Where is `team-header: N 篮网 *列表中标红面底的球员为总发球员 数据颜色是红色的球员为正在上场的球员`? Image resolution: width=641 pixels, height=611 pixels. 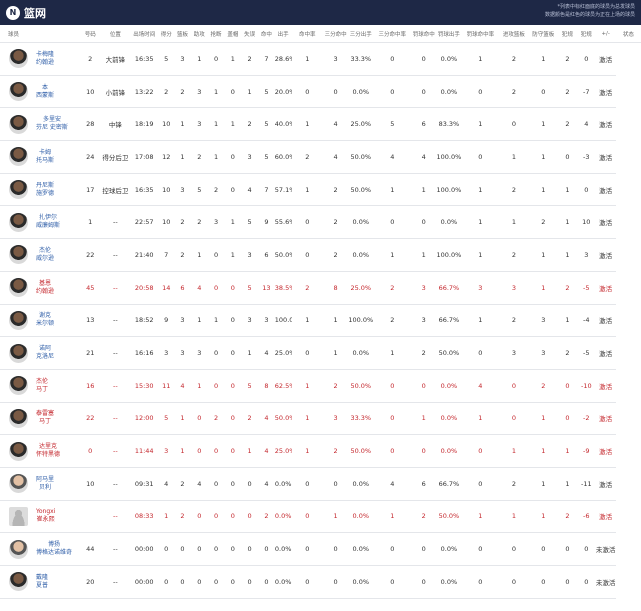
team-header: N 篮网 *列表中标红面底的球员为总发球员 数据颜色是红色的球员为正在上场的球员 is located at coordinates (320, 12).